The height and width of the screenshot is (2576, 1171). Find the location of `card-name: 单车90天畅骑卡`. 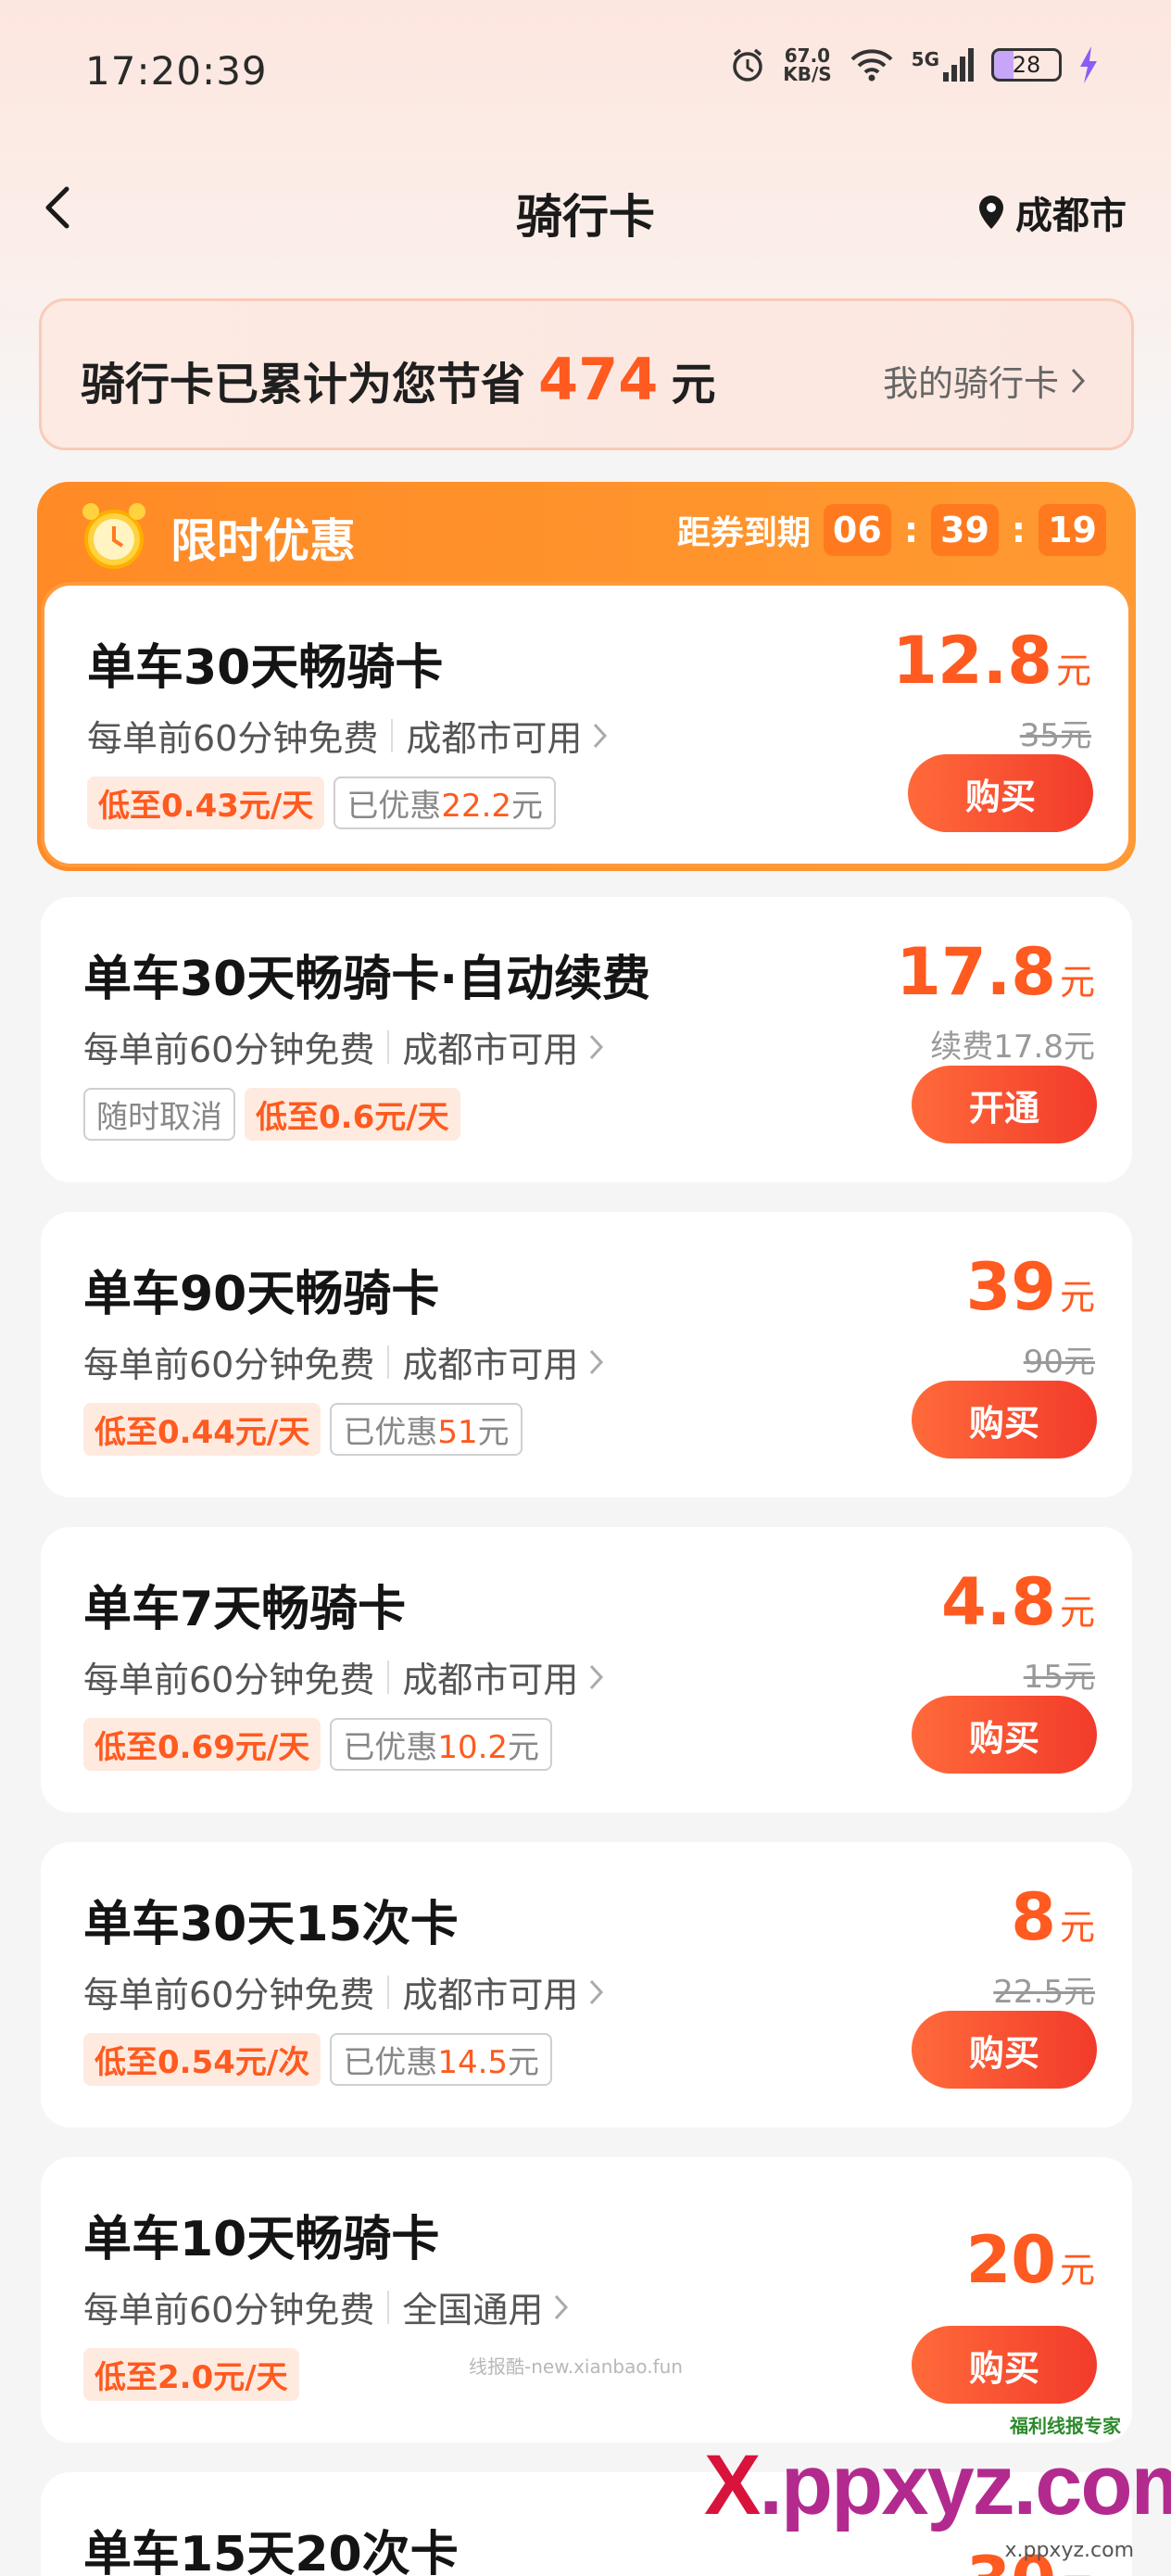

card-name: 单车90天畅骑卡 is located at coordinates (262, 1294).